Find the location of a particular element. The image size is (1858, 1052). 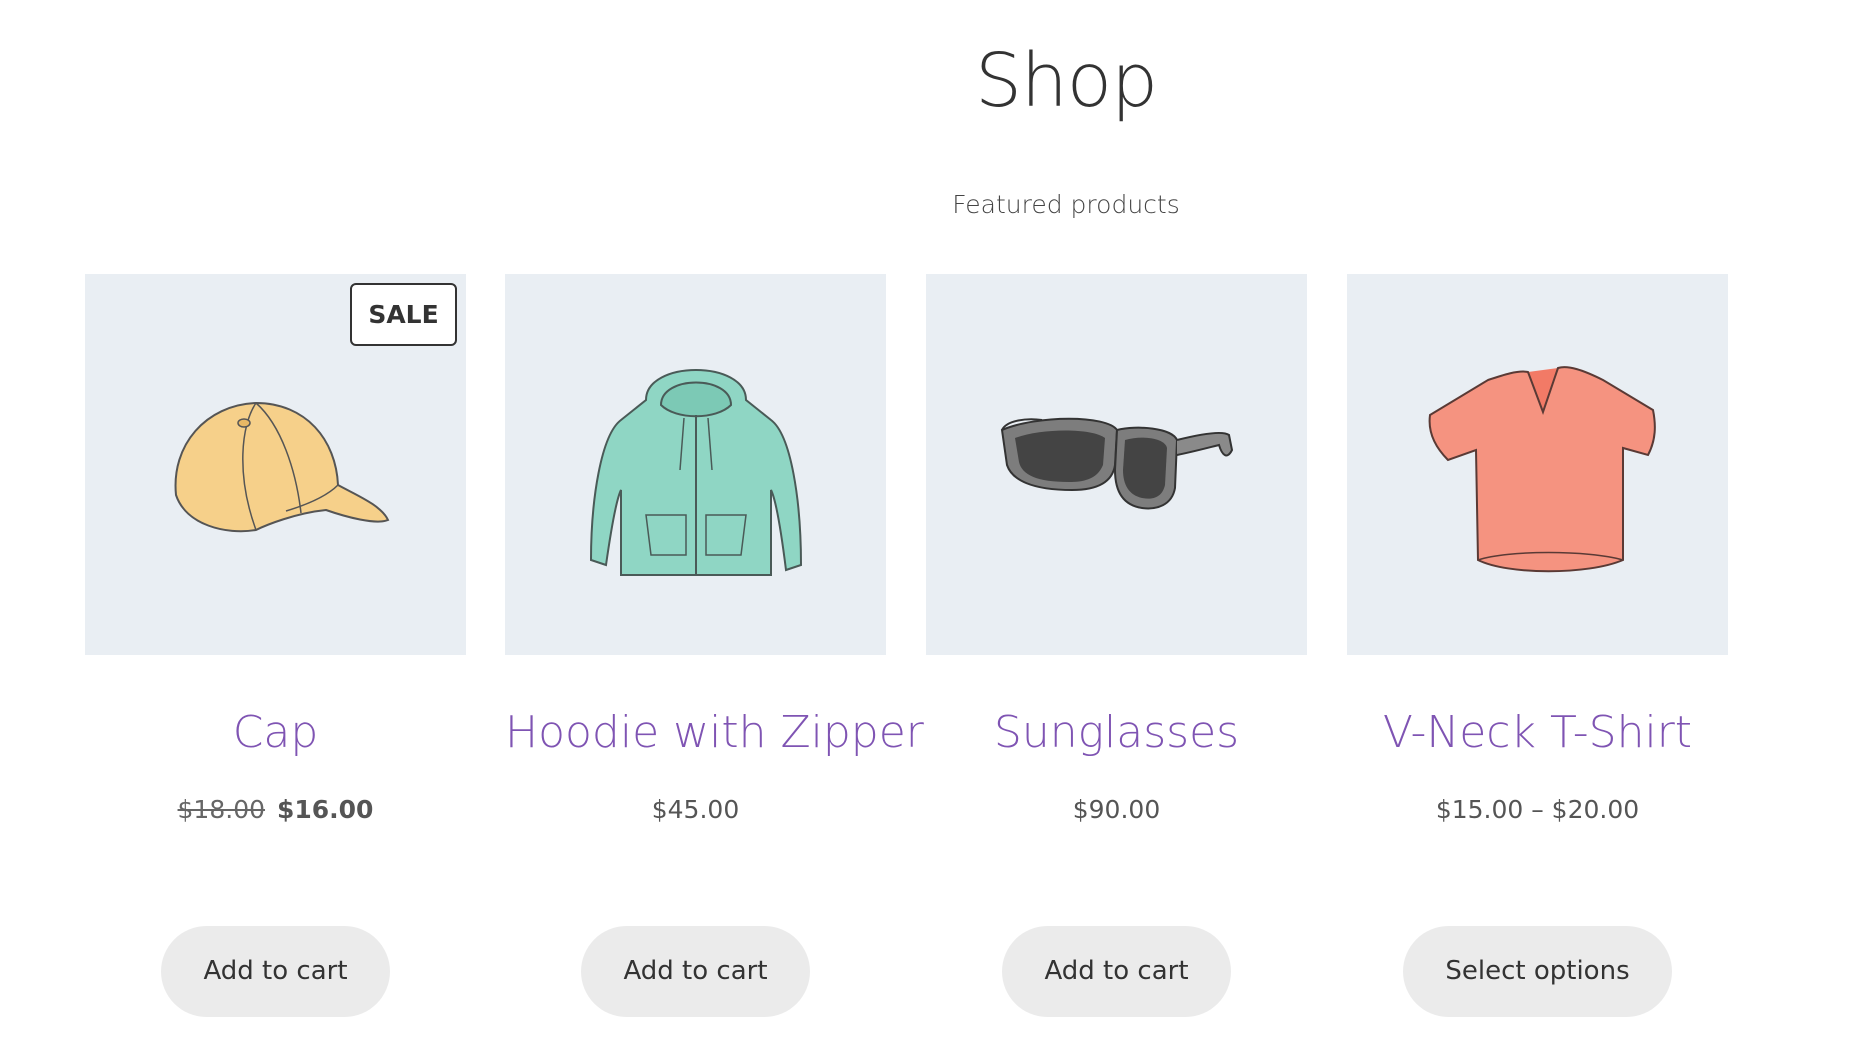

product-image-sunglasses is located at coordinates (1116, 464).